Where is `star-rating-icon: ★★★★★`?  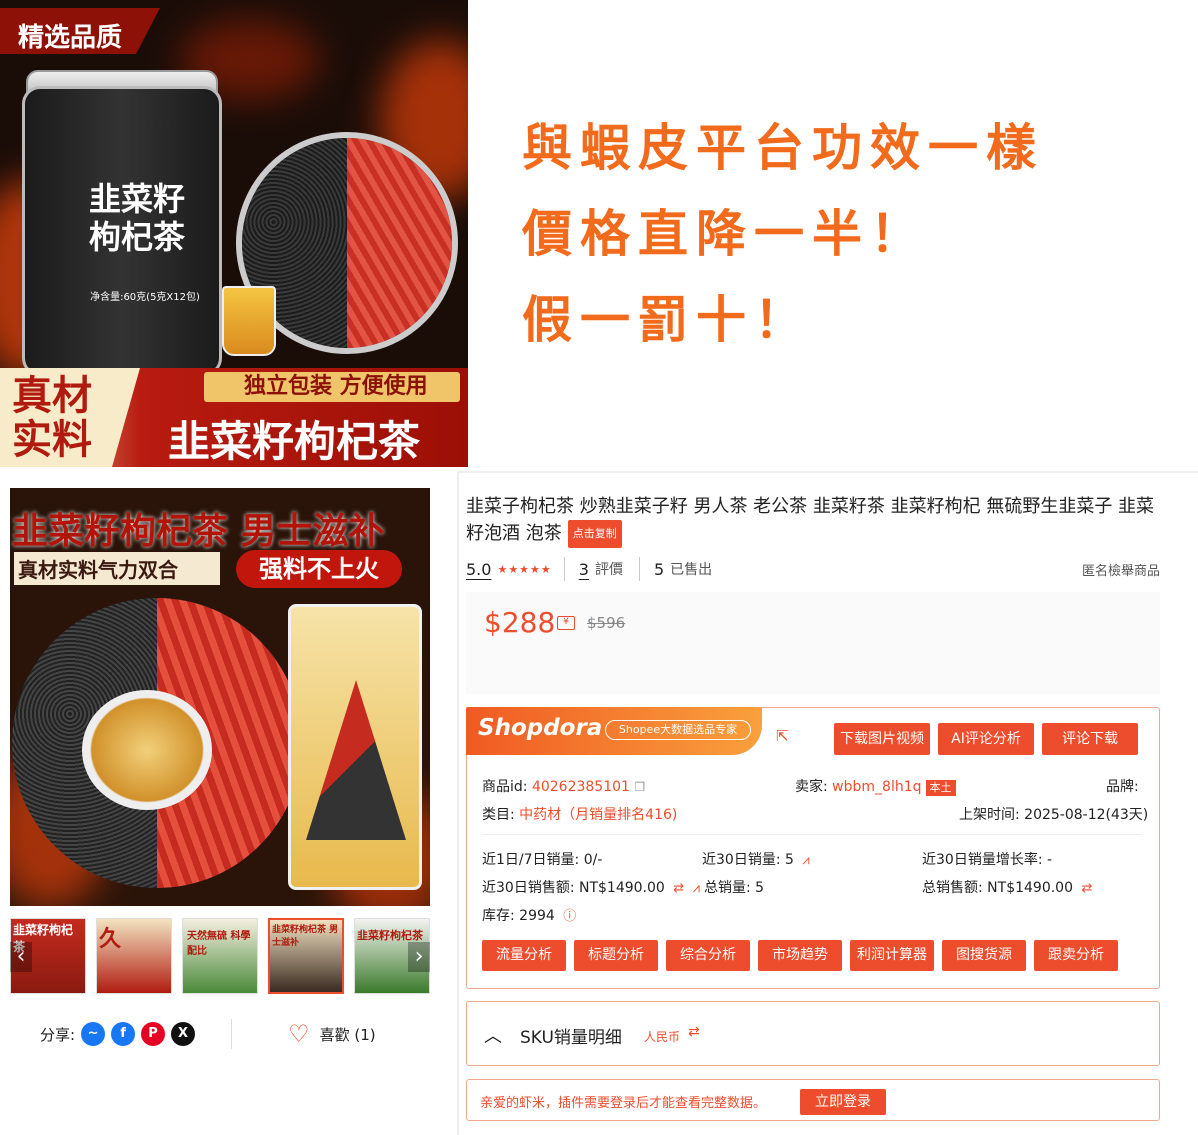
star-rating-icon: ★★★★★ is located at coordinates (524, 569).